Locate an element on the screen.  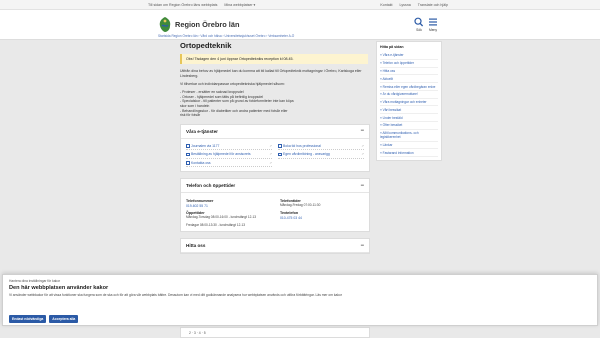
toc-link: » Vårt bessikat is located at coordinates (409, 110).